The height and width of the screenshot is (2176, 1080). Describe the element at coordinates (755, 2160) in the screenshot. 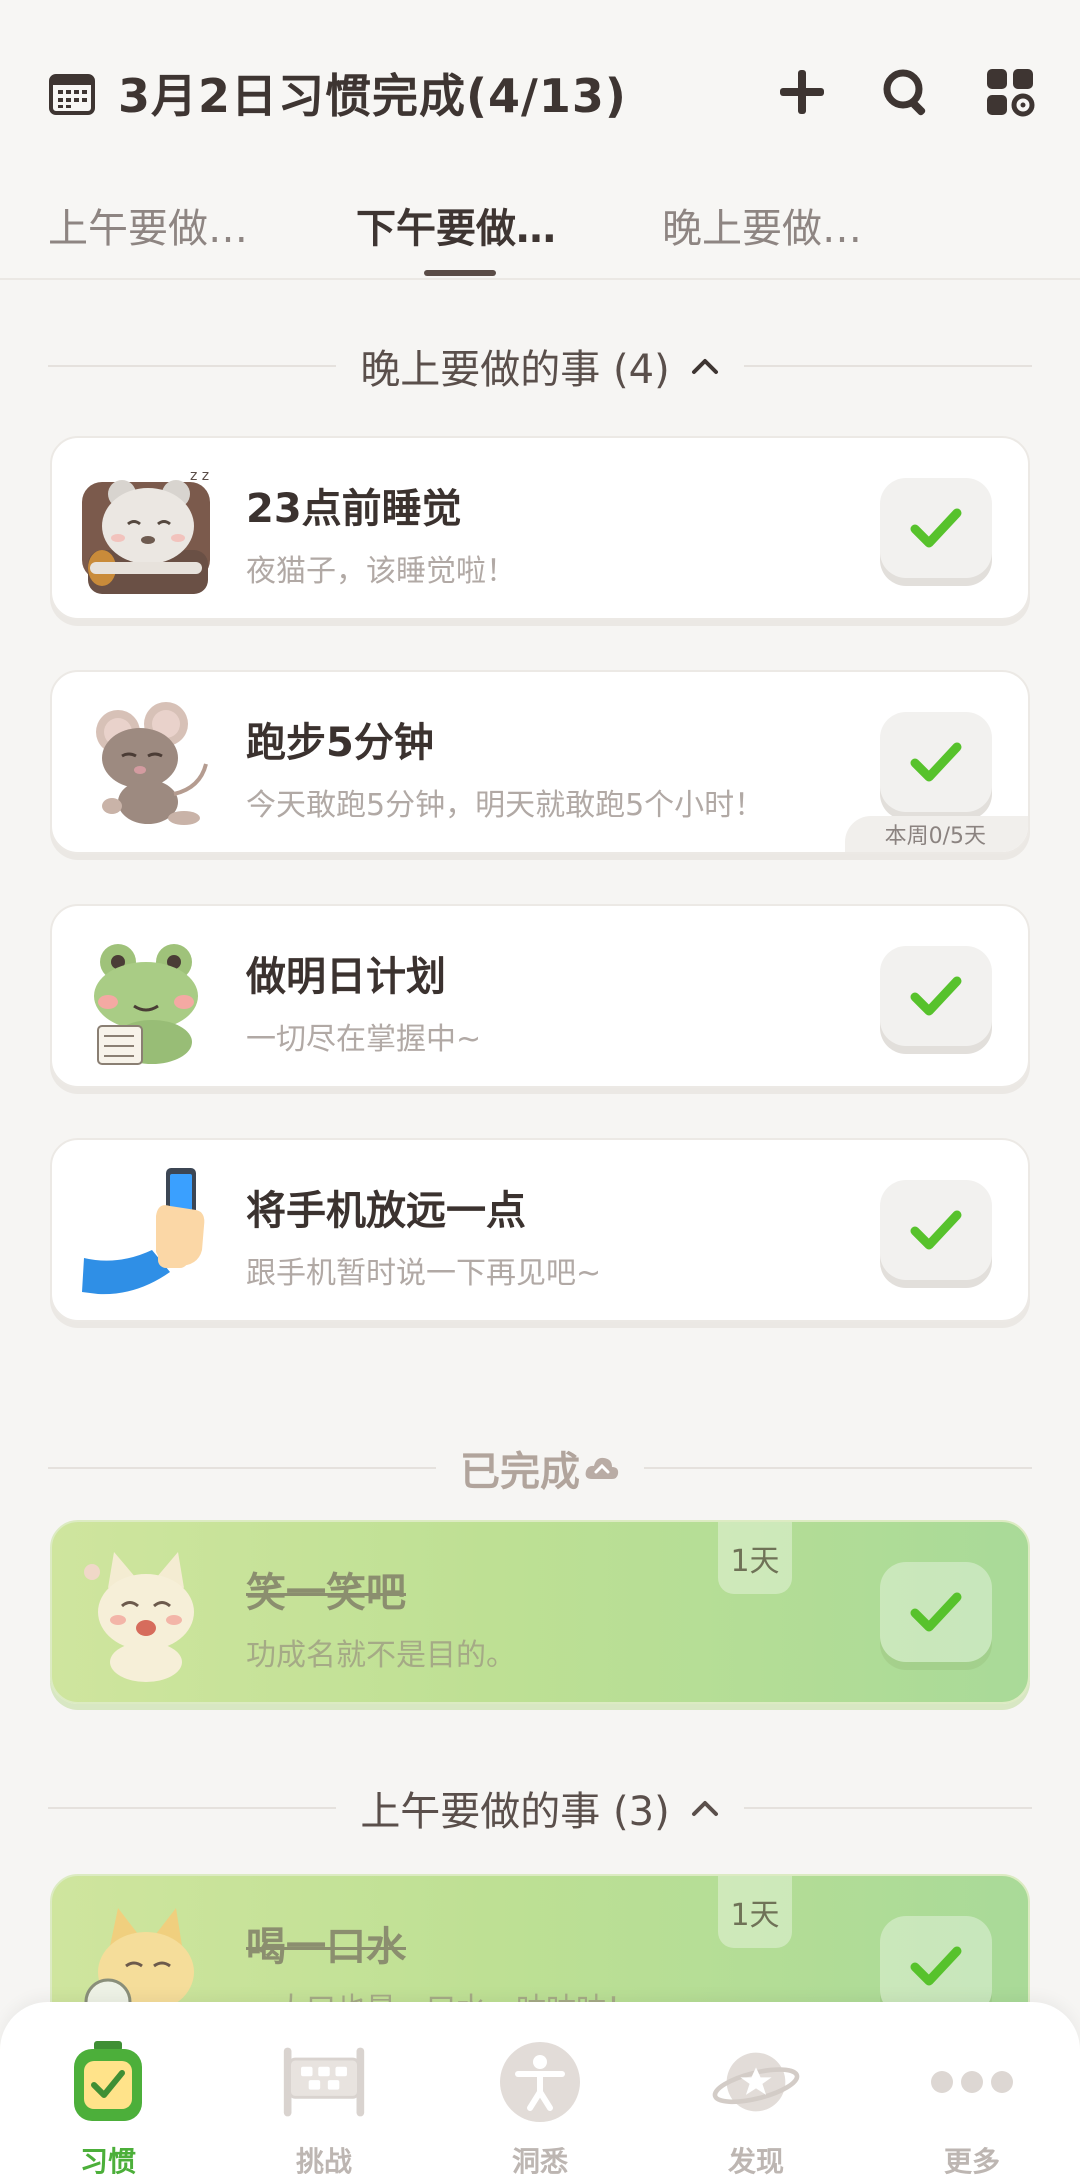

I see `nav-label: 发现` at that location.